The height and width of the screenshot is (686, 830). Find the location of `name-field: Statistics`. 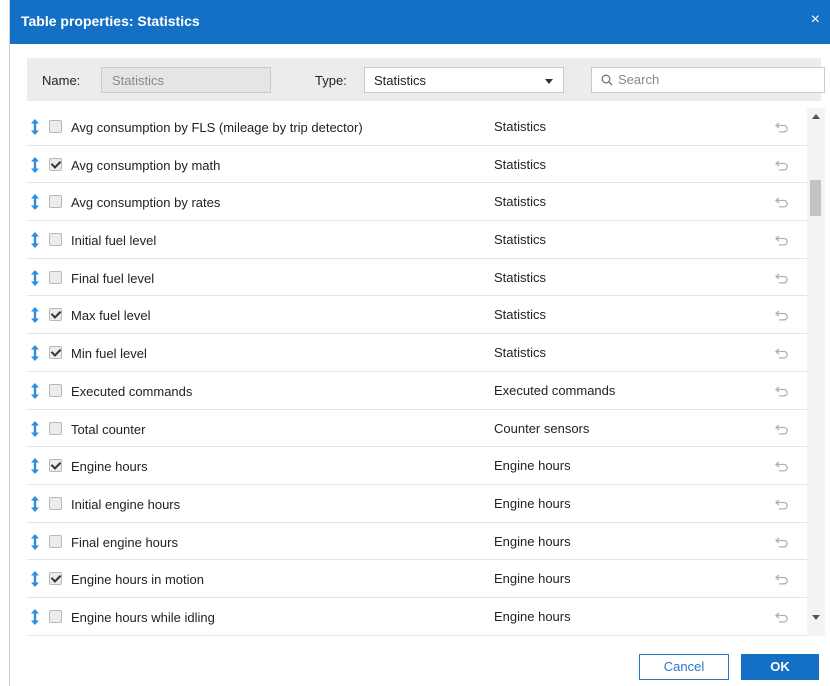

name-field: Statistics is located at coordinates (186, 80).